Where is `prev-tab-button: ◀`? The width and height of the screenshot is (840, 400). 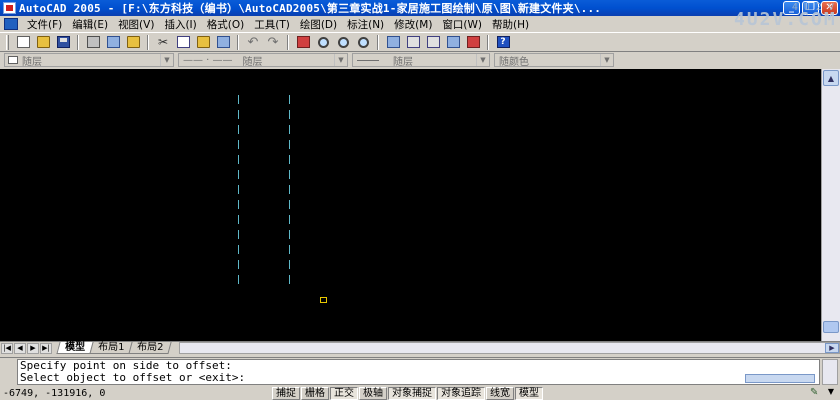 prev-tab-button: ◀ is located at coordinates (20, 348).